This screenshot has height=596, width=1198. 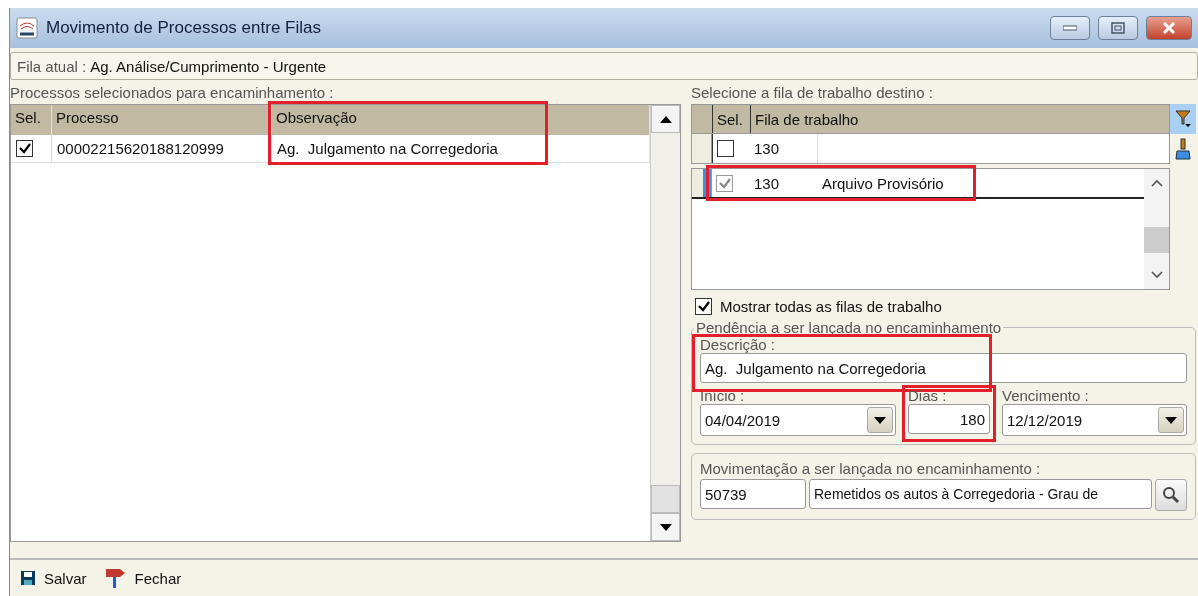 What do you see at coordinates (812, 93) in the screenshot?
I see `destination-caption: Selecione a fila de trabalho destino :` at bounding box center [812, 93].